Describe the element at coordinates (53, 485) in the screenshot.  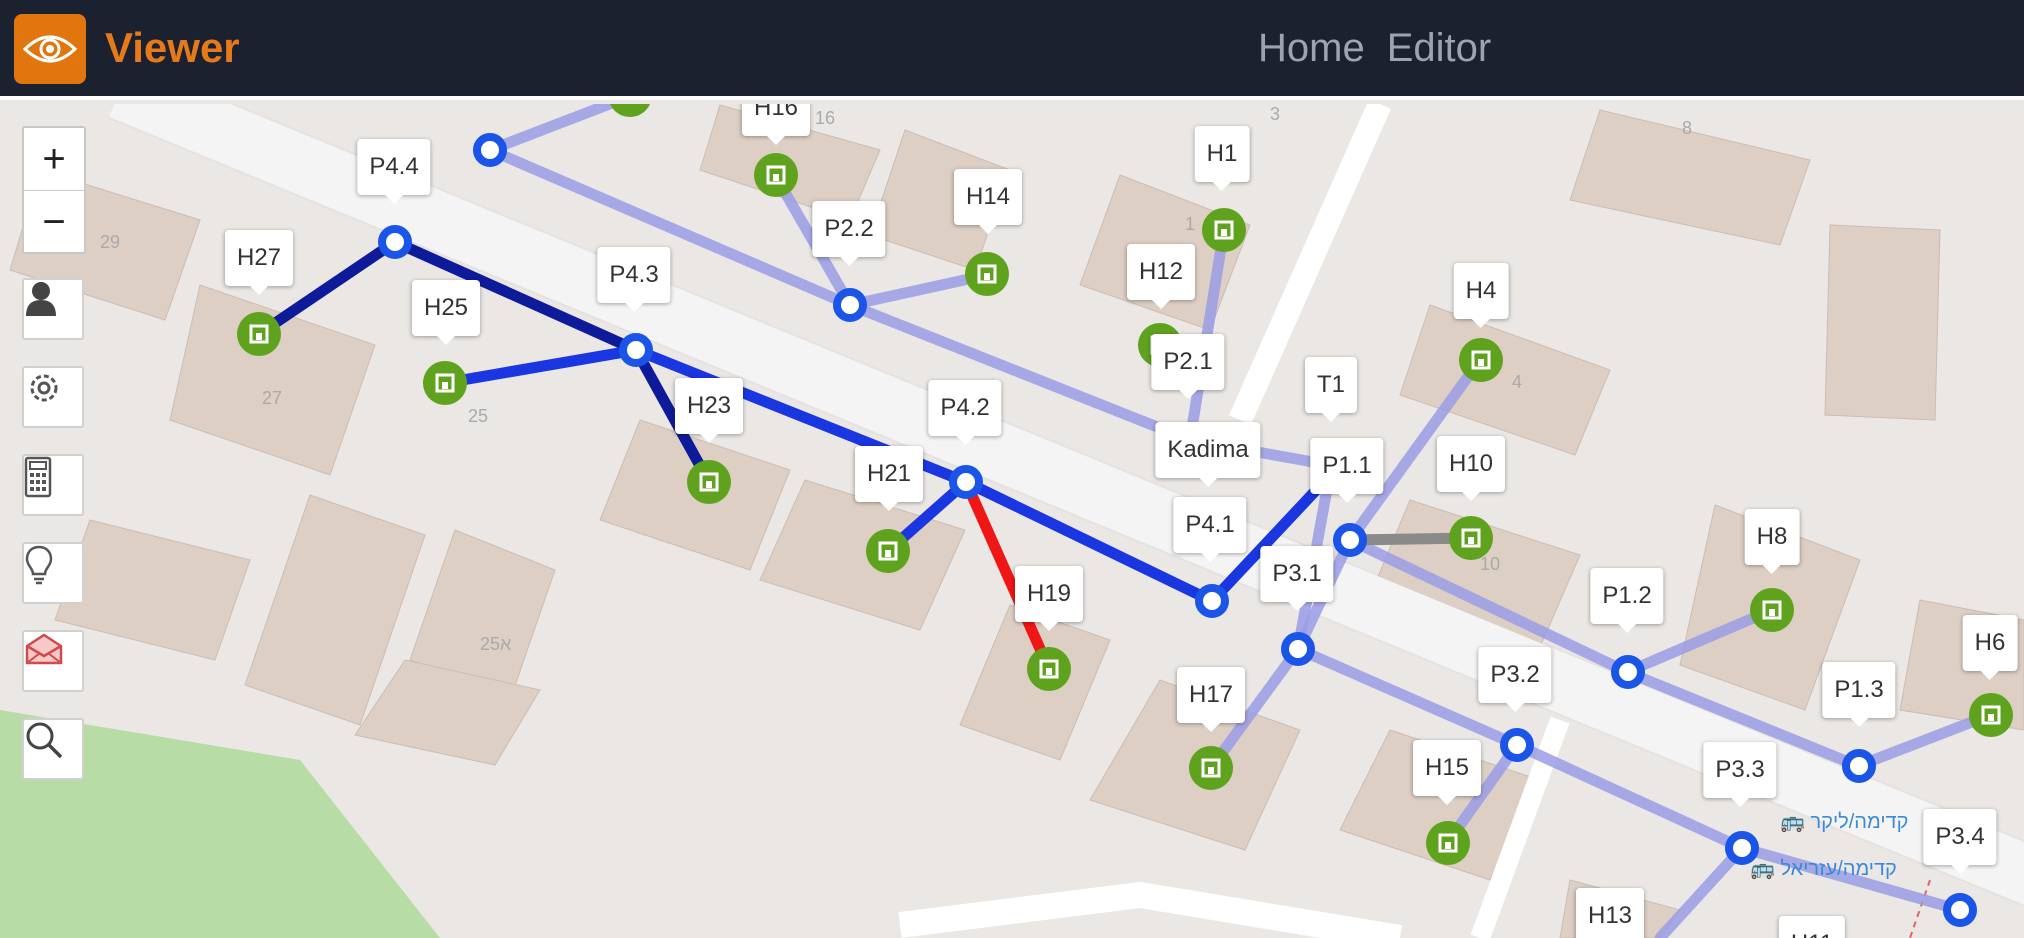
I see `calculator-icon` at that location.